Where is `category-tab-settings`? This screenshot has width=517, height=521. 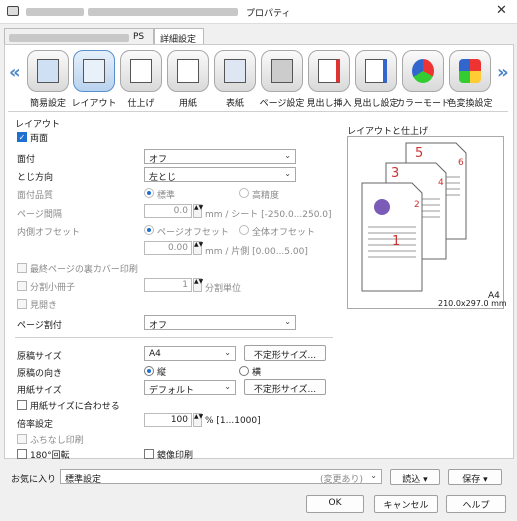 category-tab-settings is located at coordinates (376, 71).